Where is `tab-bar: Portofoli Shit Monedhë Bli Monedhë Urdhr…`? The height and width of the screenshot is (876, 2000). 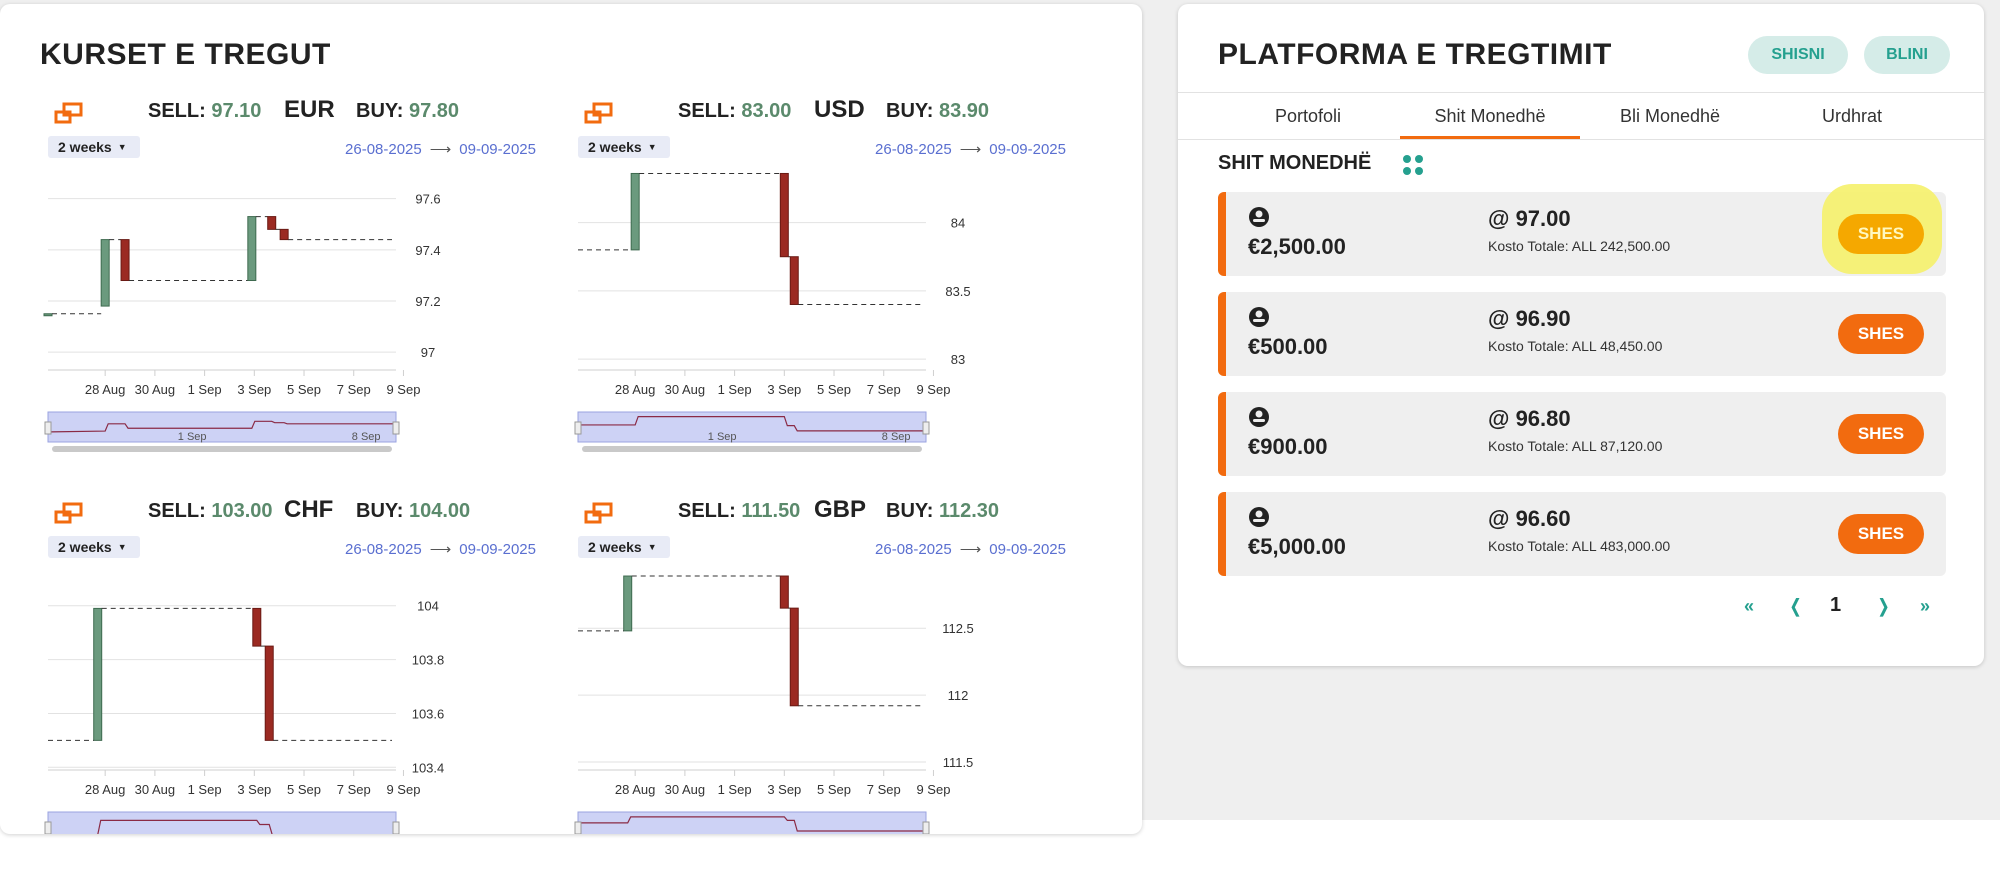
tab-bar: Portofoli Shit Monedhë Bli Monedhë Urdhr… is located at coordinates (1581, 116).